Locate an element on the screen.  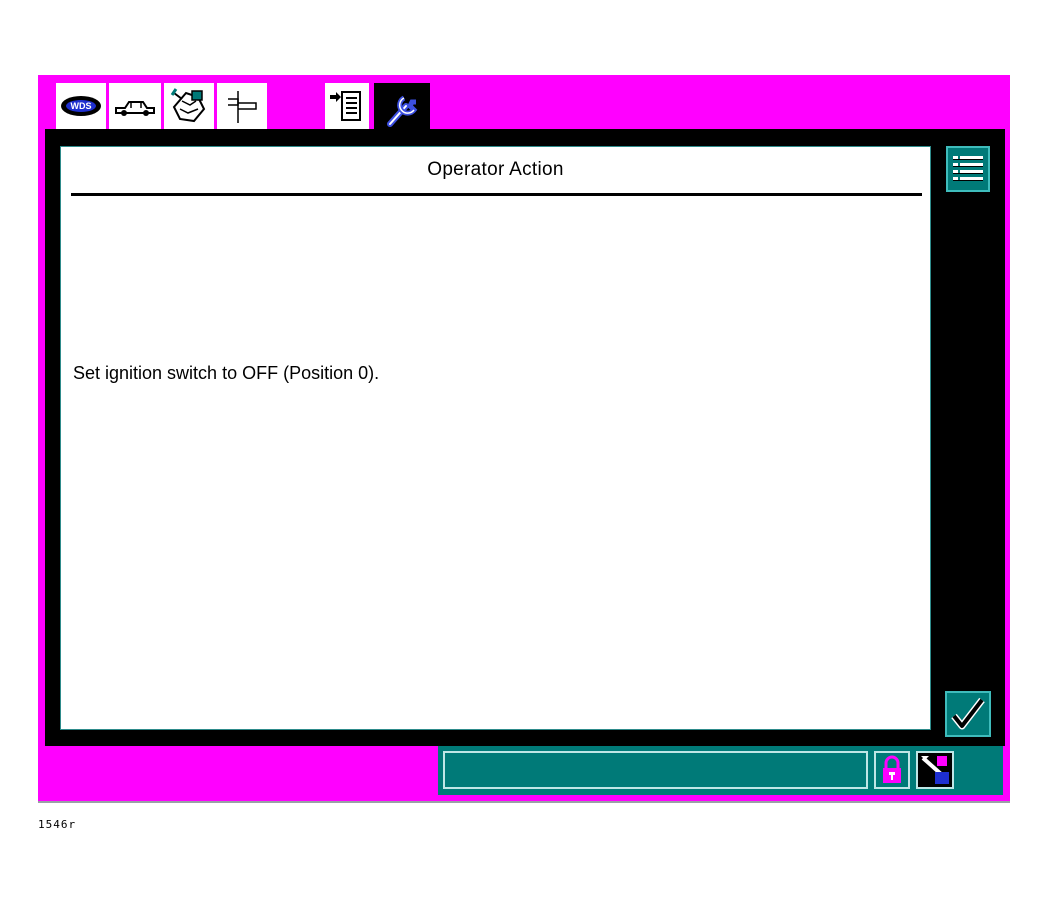
confirm-button is located at coordinates (968, 714).